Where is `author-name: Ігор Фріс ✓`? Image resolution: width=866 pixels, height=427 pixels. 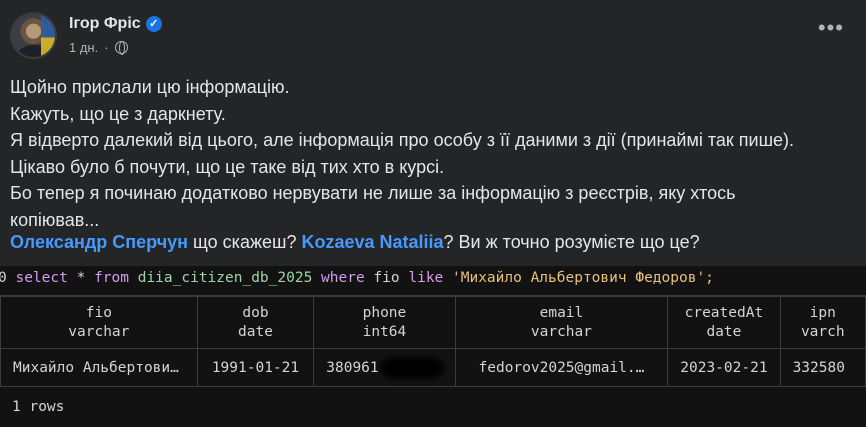 author-name: Ігор Фріс ✓ is located at coordinates (115, 24).